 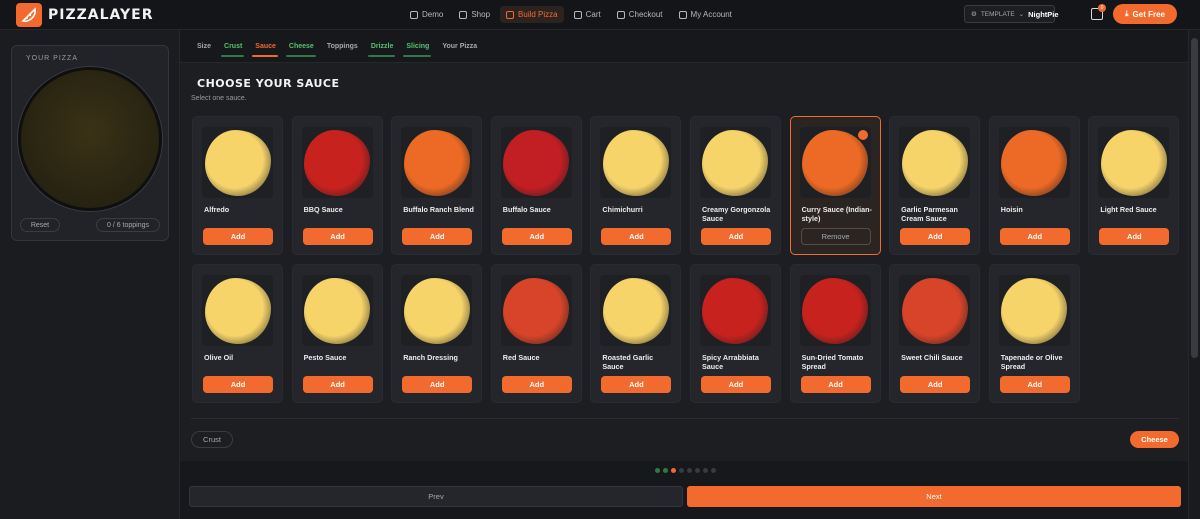 I want to click on reset-button: Reset, so click(x=40, y=225).